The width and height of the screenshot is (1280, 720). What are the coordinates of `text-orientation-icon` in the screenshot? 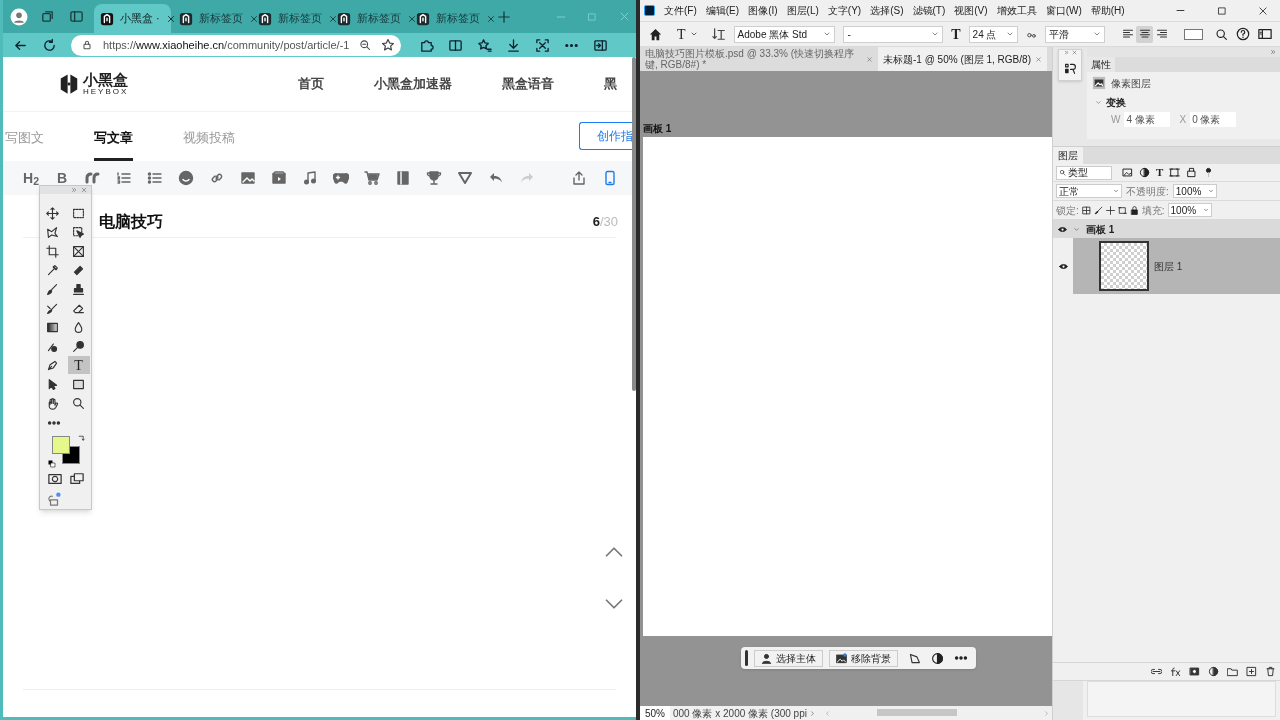 It's located at (718, 34).